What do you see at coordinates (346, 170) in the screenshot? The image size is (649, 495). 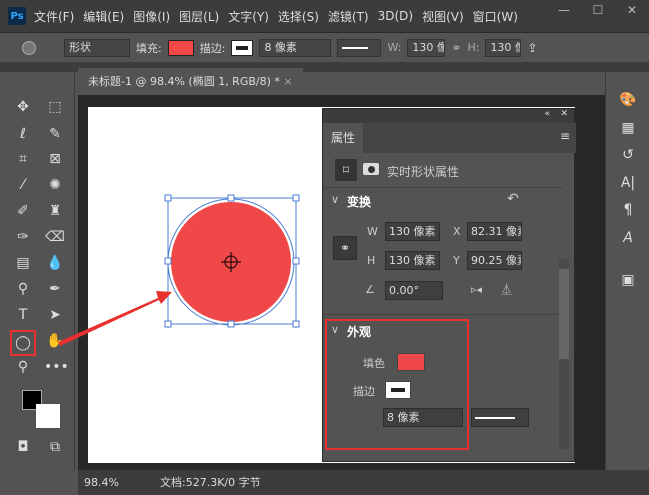 I see `shape-properties-icon: ⌑` at bounding box center [346, 170].